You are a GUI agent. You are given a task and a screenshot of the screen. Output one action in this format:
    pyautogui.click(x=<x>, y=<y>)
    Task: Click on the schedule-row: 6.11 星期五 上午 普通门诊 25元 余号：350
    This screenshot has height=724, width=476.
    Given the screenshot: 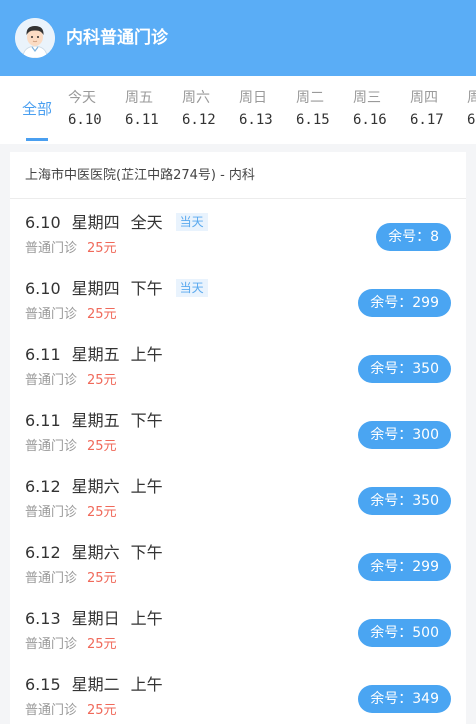 What is the action you would take?
    pyautogui.click(x=238, y=364)
    